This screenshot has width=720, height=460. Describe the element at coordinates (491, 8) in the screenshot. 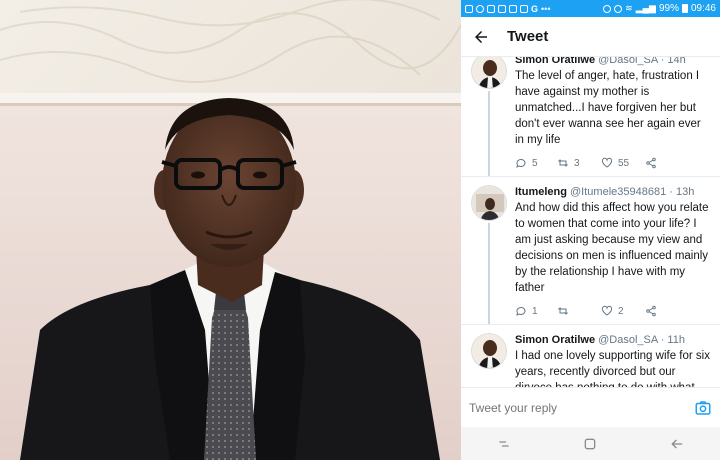

I see `twitter-icon` at that location.